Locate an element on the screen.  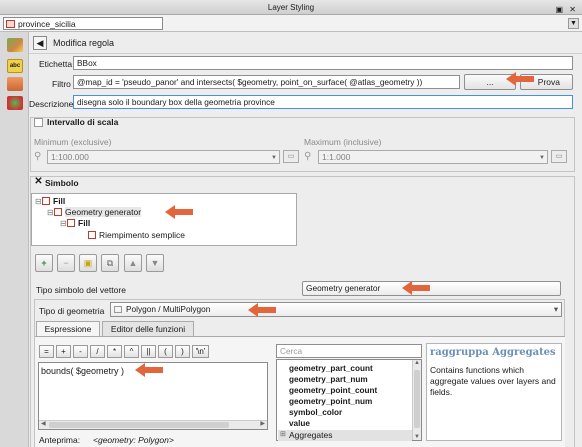
group-label: Aggregates is located at coordinates (311, 435).